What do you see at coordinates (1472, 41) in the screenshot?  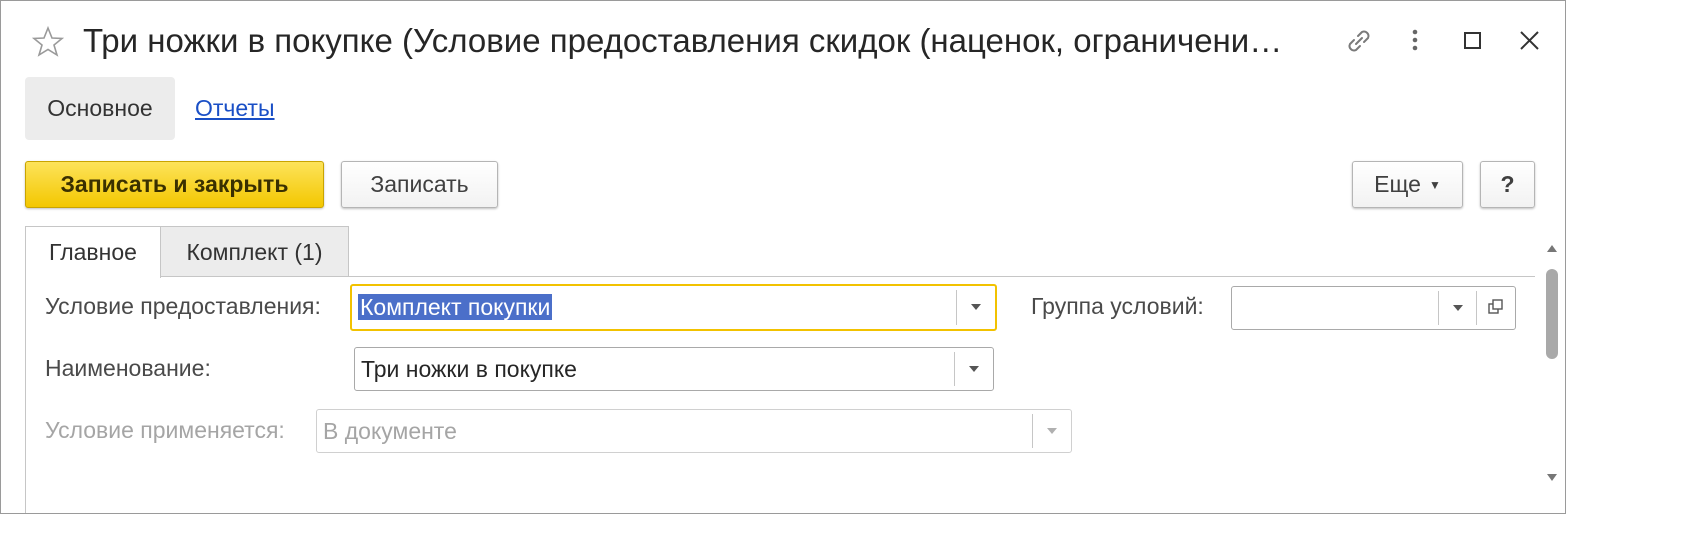 I see `maximize-icon` at bounding box center [1472, 41].